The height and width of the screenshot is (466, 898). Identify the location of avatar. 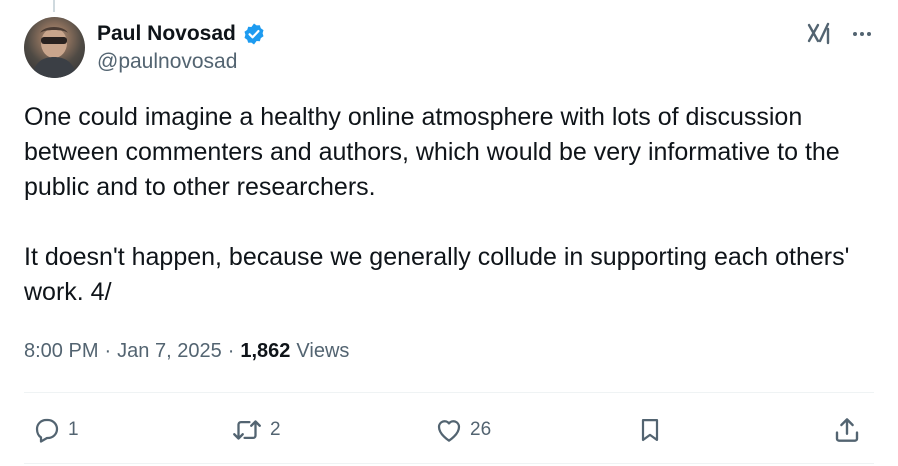
(54, 47).